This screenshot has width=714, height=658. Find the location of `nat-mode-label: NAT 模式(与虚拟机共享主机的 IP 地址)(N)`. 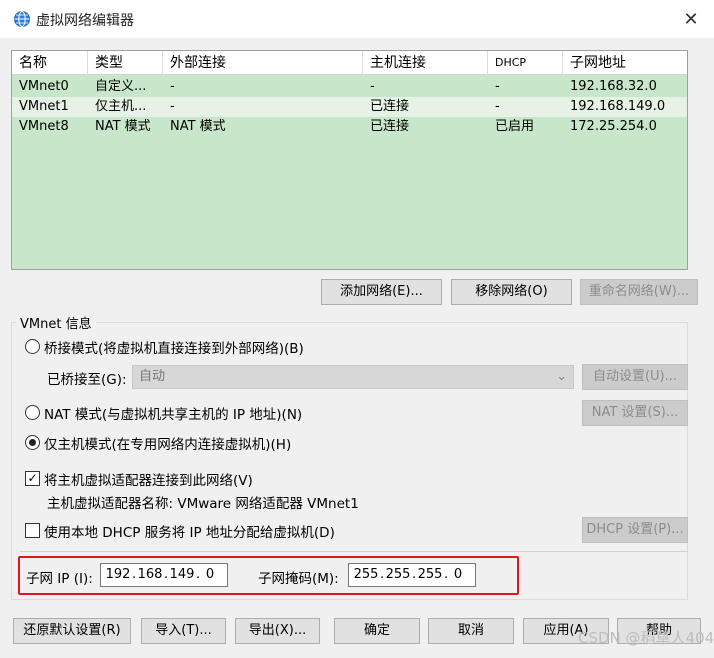

nat-mode-label: NAT 模式(与虚拟机共享主机的 IP 地址)(N) is located at coordinates (173, 413).